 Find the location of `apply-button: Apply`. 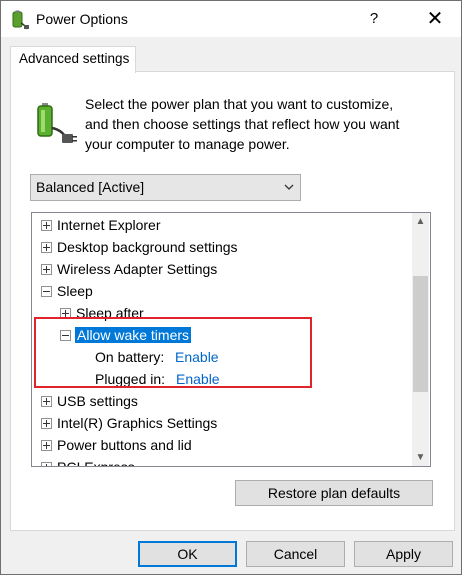

apply-button: Apply is located at coordinates (403, 554).